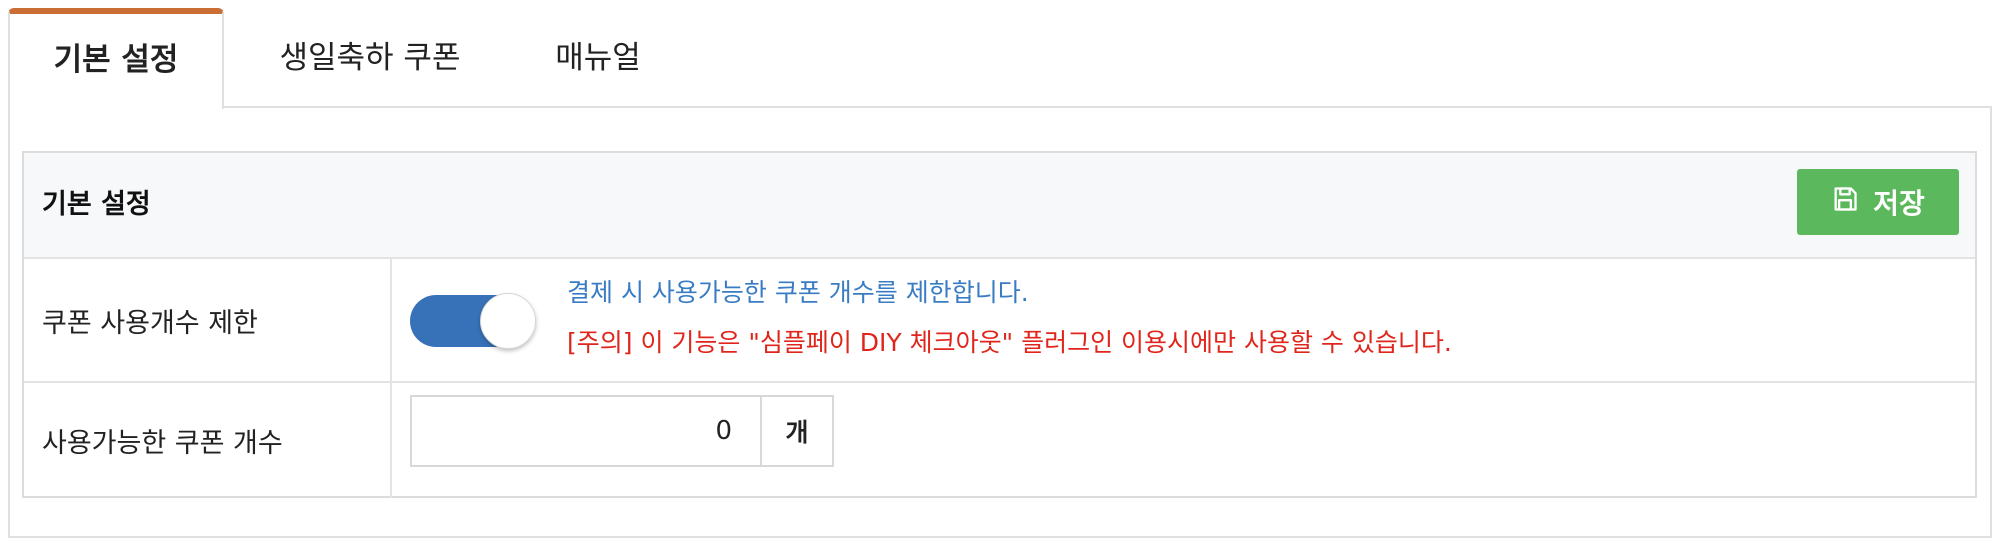 Image resolution: width=1998 pixels, height=544 pixels. I want to click on coupon-count-label: 사용가능한 쿠폰 개수, so click(162, 443).